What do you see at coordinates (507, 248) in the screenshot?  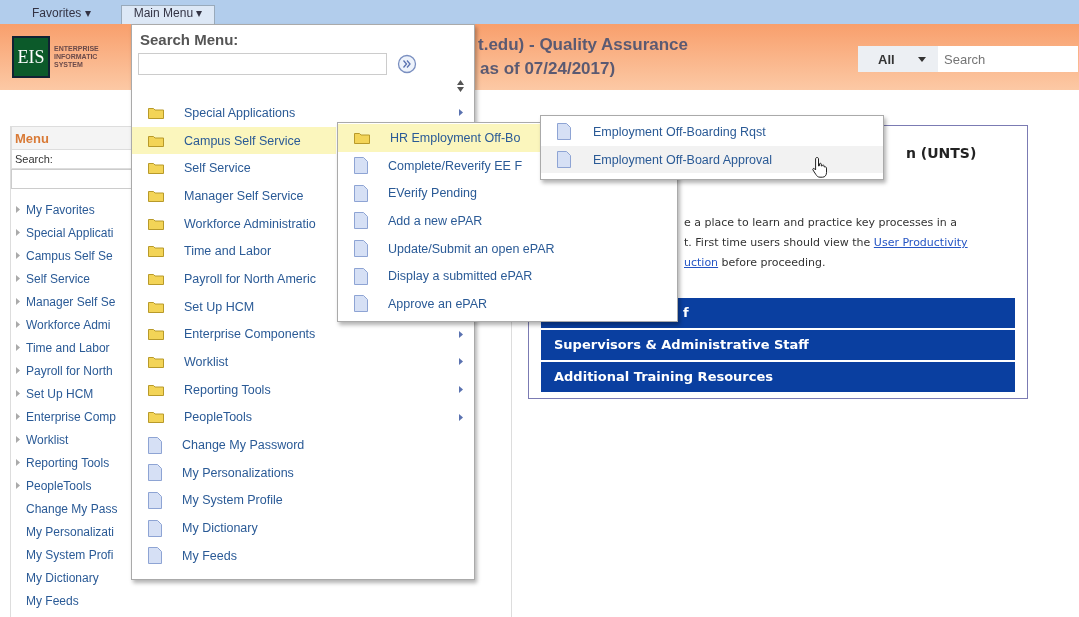 I see `menu-item: Update/Submit an open ePAR` at bounding box center [507, 248].